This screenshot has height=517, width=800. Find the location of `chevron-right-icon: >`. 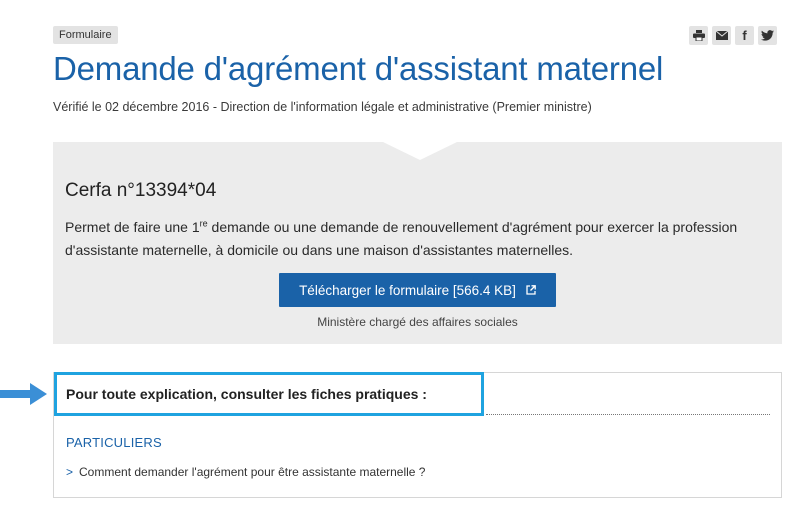

chevron-right-icon: > is located at coordinates (70, 472).